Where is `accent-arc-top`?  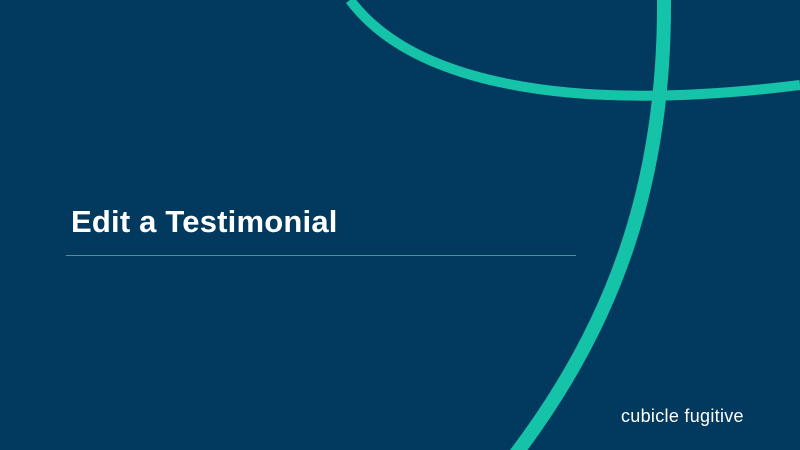
accent-arc-top is located at coordinates (573, 50).